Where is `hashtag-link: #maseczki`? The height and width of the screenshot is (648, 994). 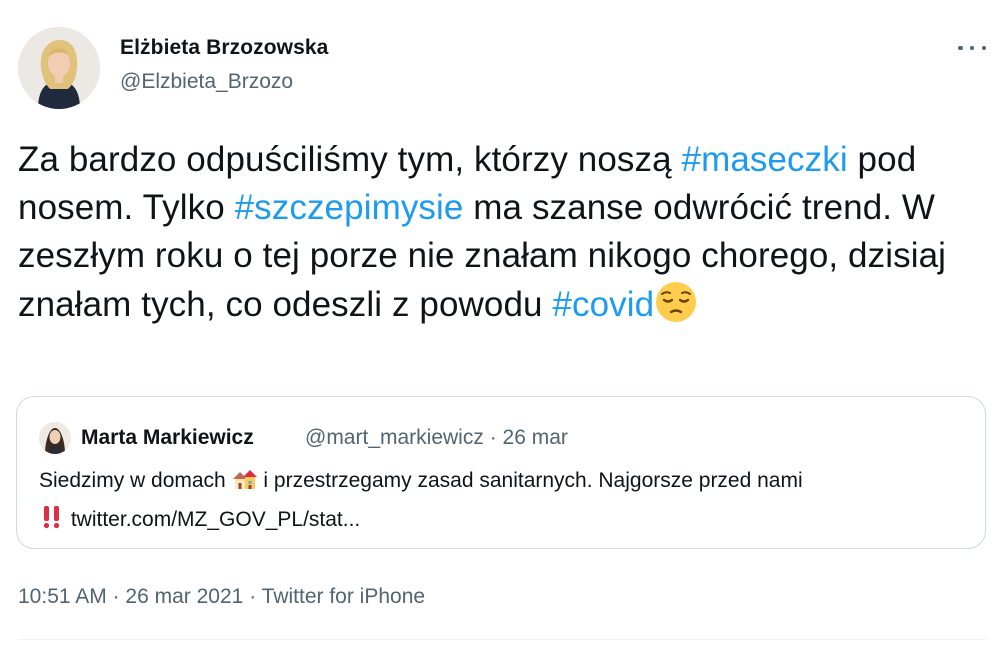 hashtag-link: #maseczki is located at coordinates (765, 159).